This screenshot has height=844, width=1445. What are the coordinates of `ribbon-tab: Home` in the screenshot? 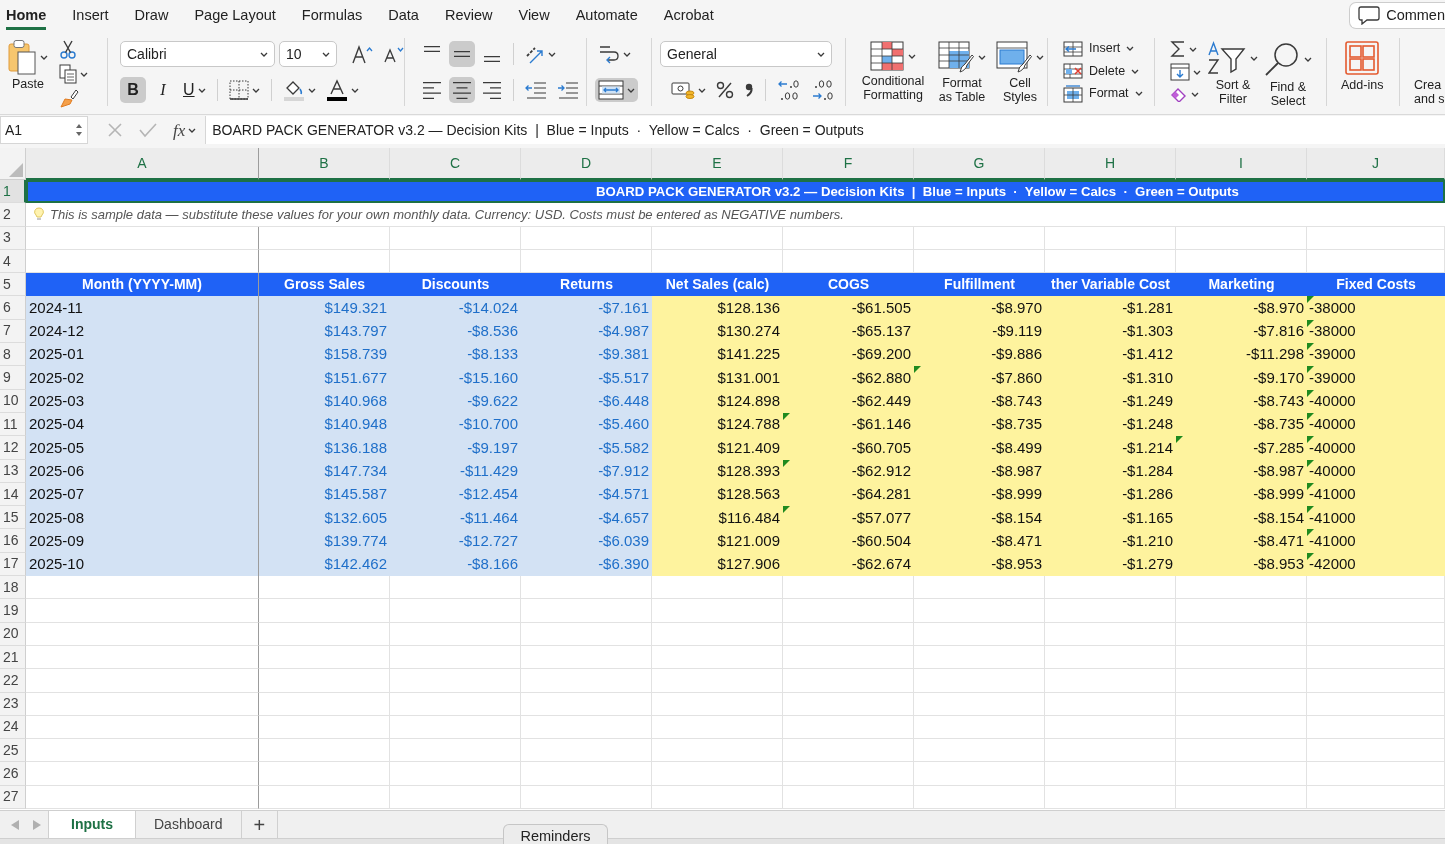 It's located at (26, 15).